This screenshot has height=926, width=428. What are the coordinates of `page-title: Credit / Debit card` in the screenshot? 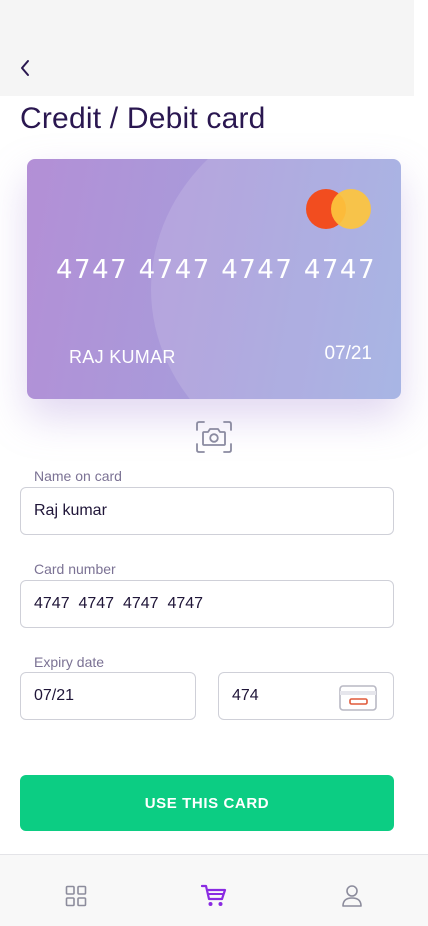 It's located at (143, 118).